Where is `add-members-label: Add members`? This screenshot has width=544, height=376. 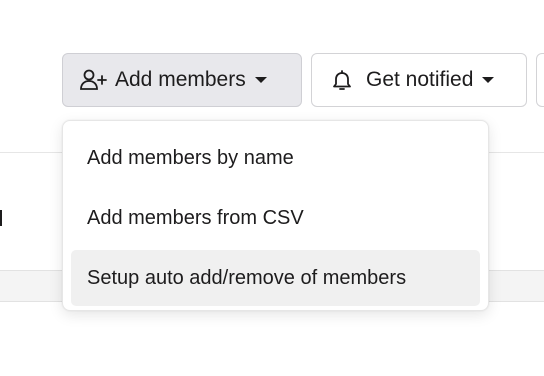
add-members-label: Add members is located at coordinates (180, 79).